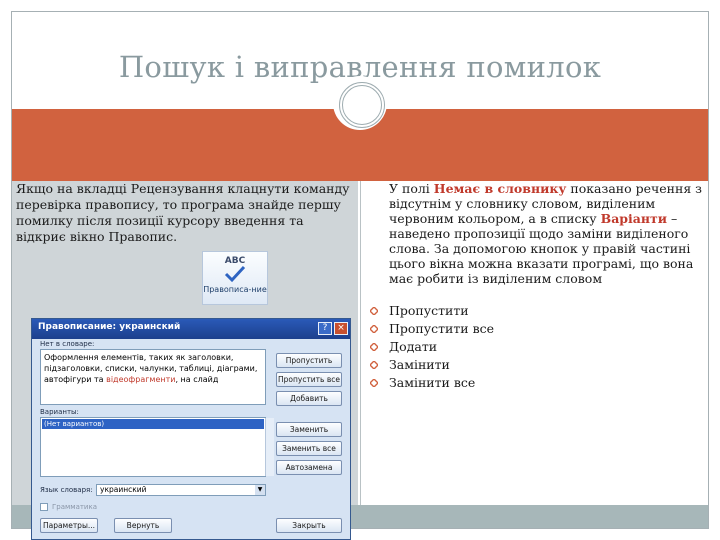 This screenshot has width=720, height=540. Describe the element at coordinates (44, 507) in the screenshot. I see `grammar-checkbox` at that location.